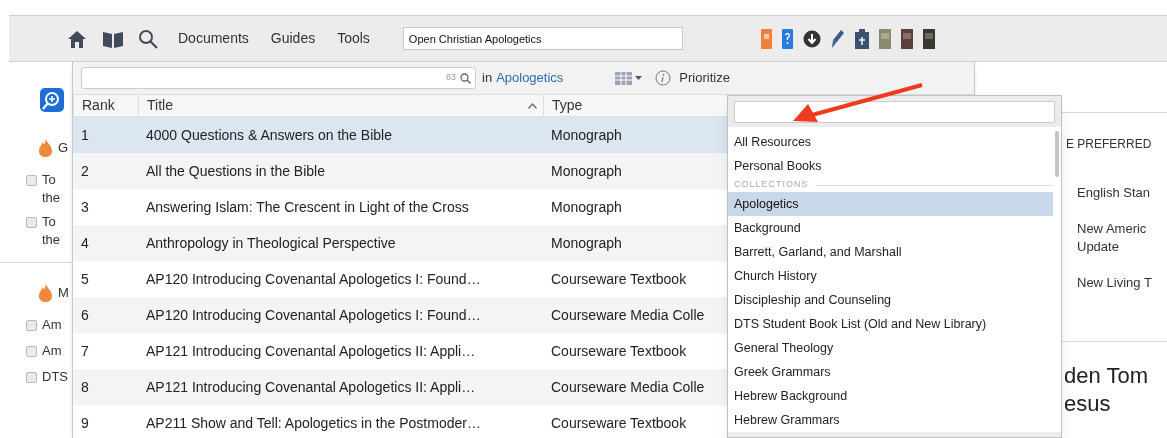 The height and width of the screenshot is (438, 1167). Describe the element at coordinates (890, 420) in the screenshot. I see `menu-item: Hebrew Grammars` at that location.